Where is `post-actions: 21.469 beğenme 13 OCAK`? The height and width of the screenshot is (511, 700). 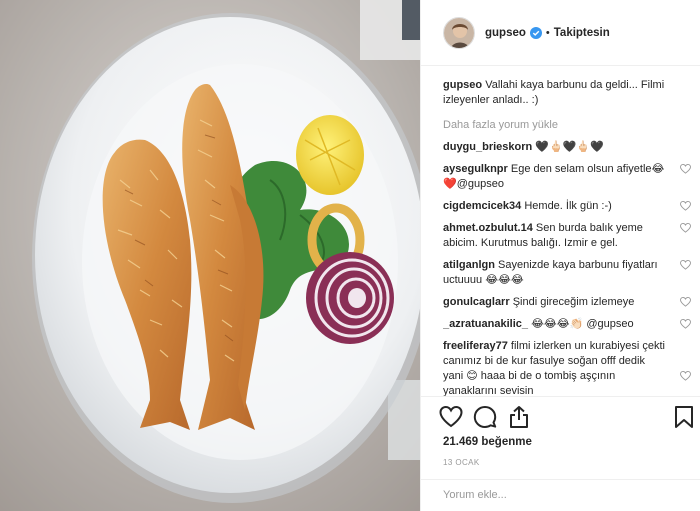 post-actions: 21.469 beğenme 13 OCAK is located at coordinates (560, 453).